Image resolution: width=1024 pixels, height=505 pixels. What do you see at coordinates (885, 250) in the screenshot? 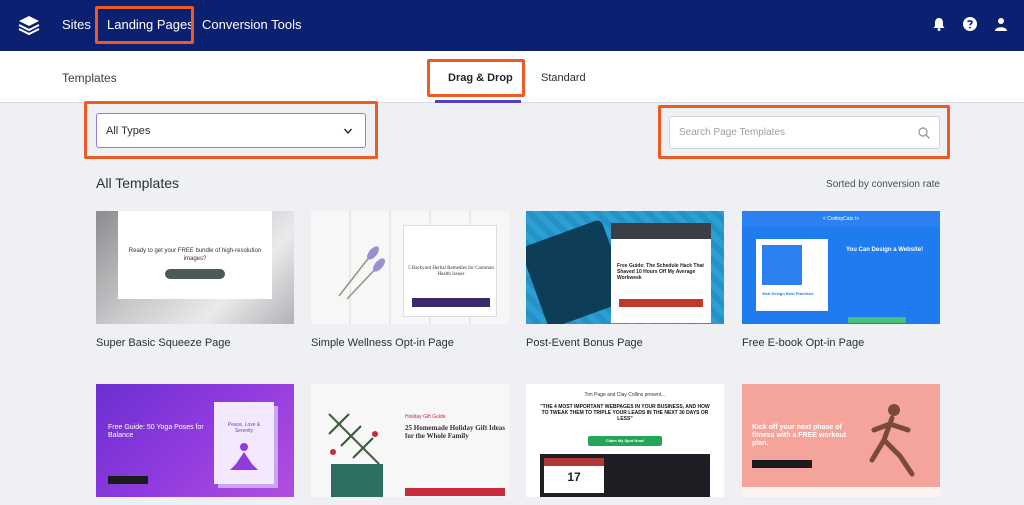
I see `thumbnail-heading: You Can Design a Website!` at bounding box center [885, 250].